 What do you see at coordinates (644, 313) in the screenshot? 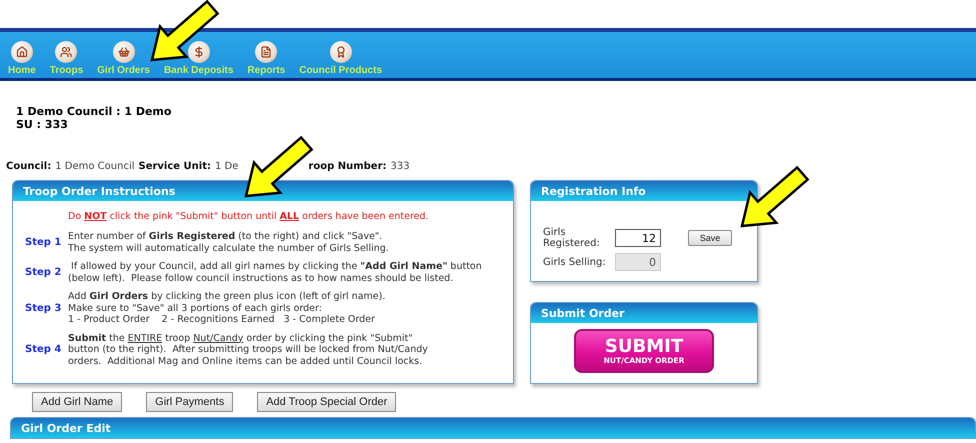
I see `panel-title: Submit Order` at bounding box center [644, 313].